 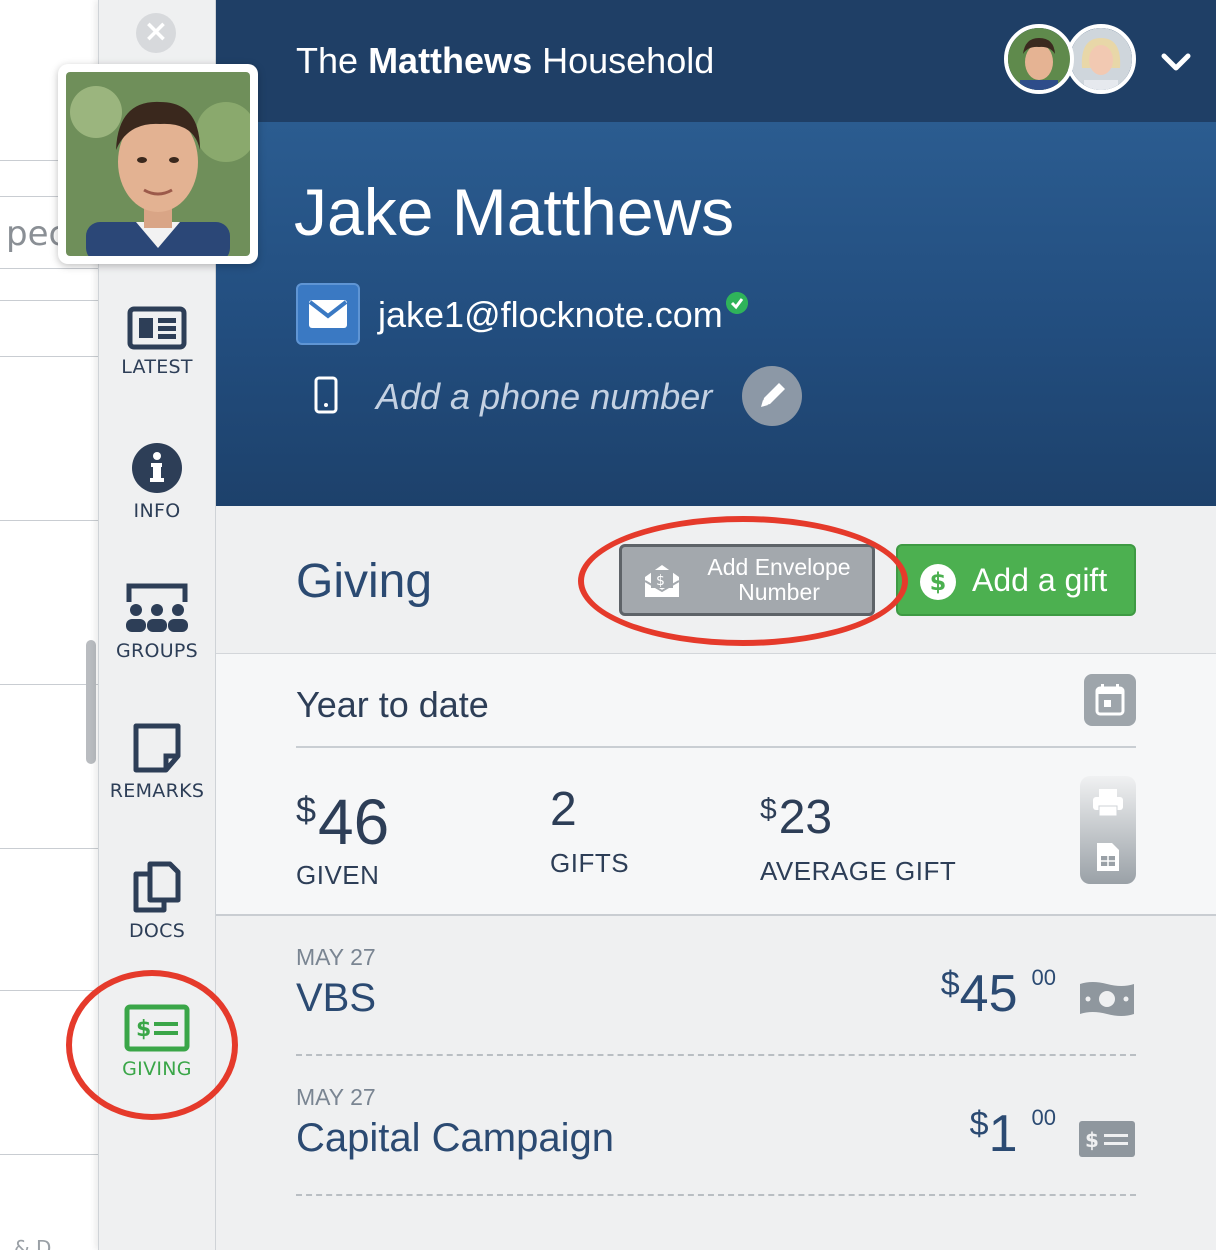 I want to click on section-title: Giving, so click(x=364, y=581).